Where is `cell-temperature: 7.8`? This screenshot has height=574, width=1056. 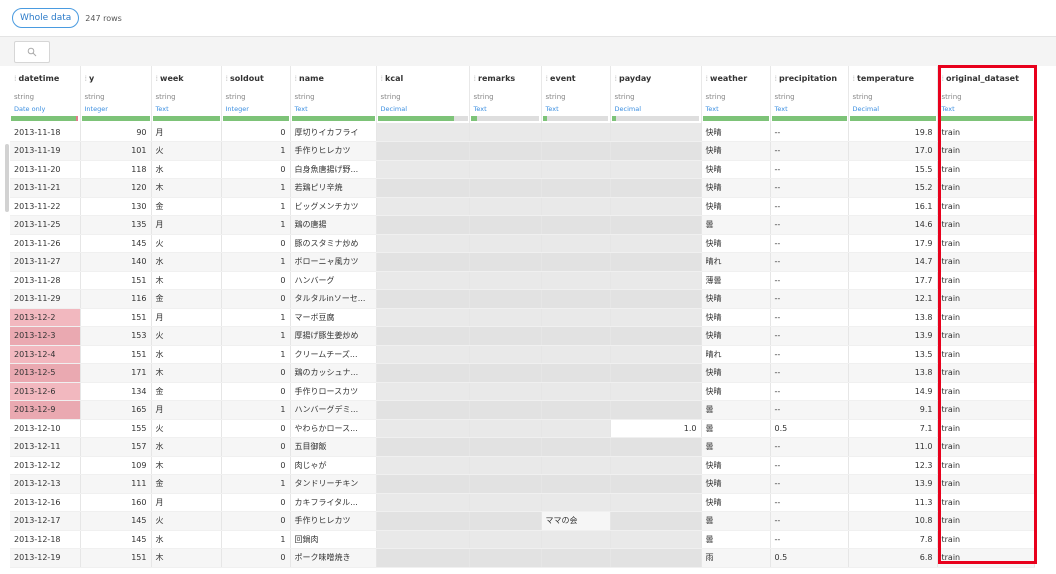
cell-temperature: 7.8 is located at coordinates (893, 539).